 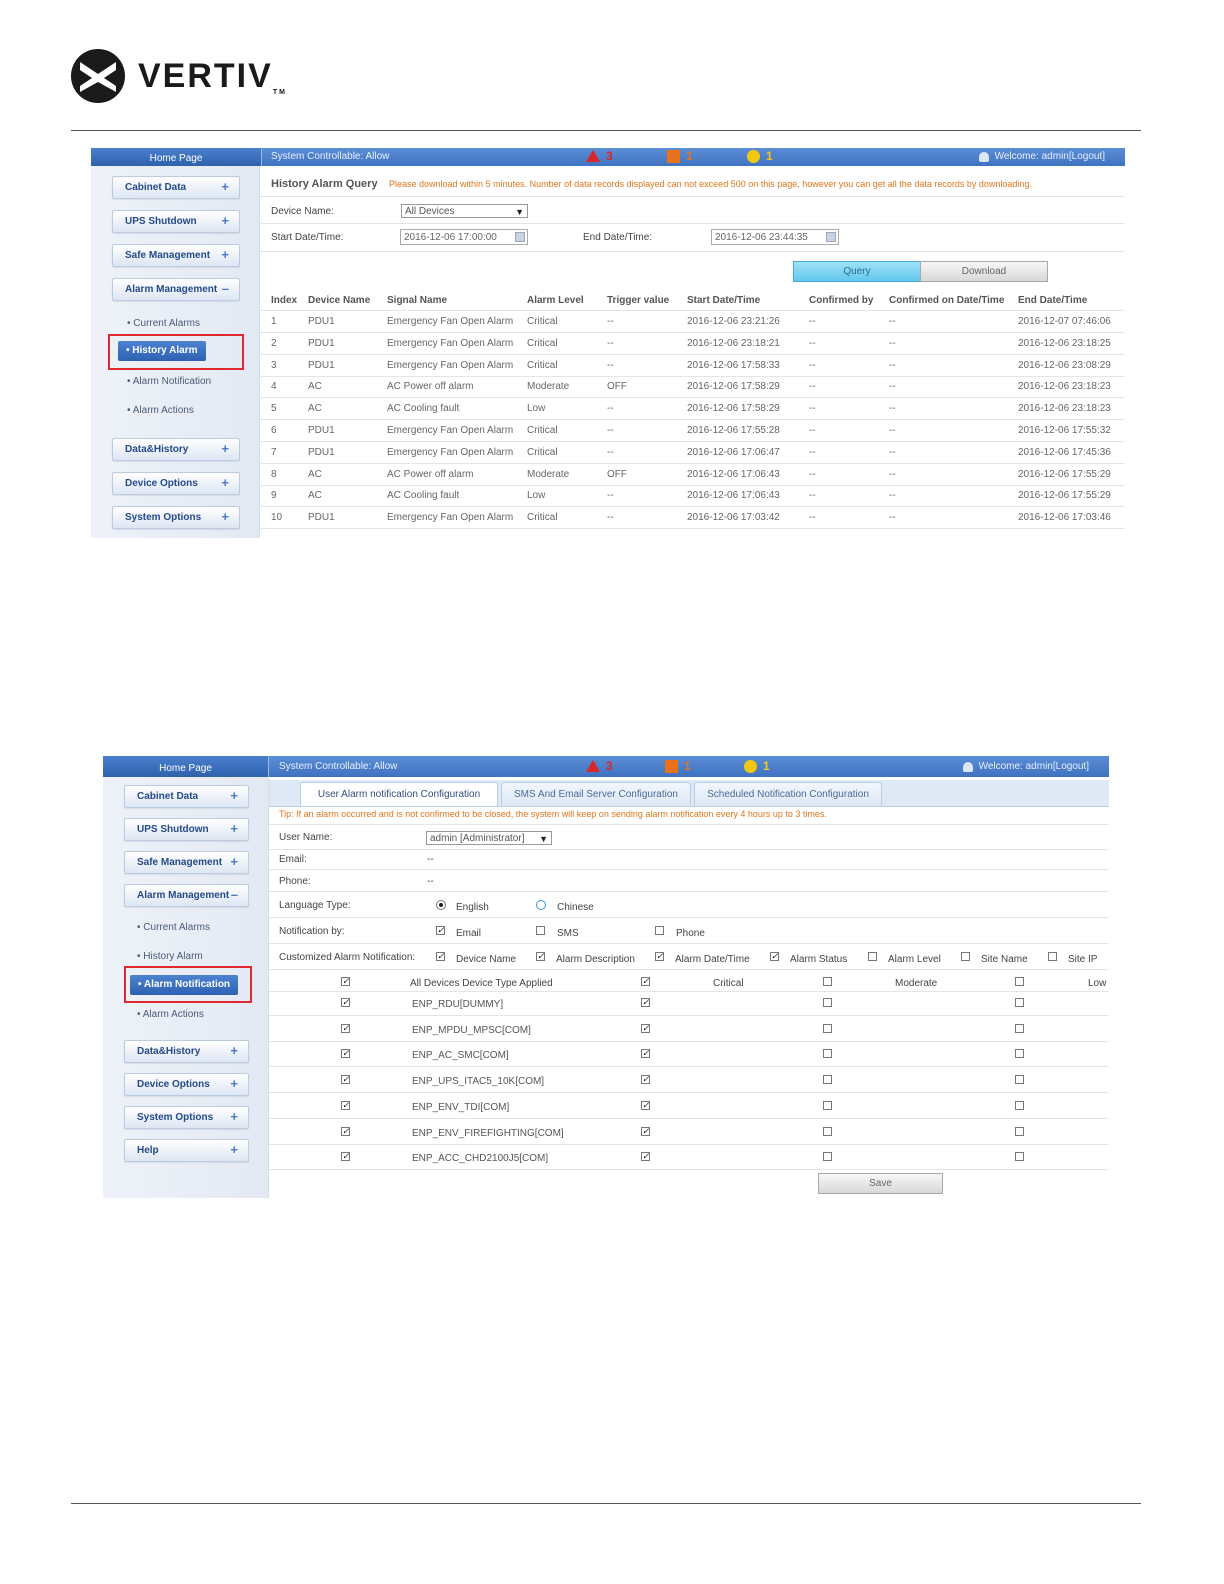 I want to click on tab-sms-email-server: SMS And Email Server Configuration, so click(x=596, y=793).